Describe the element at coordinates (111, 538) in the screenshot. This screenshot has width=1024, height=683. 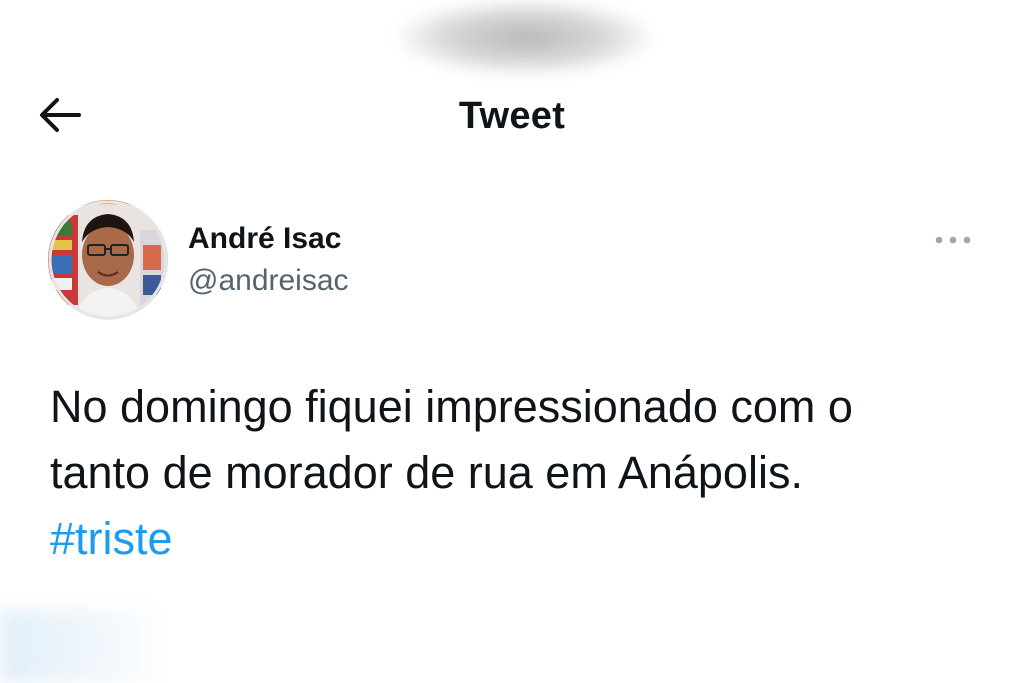
I see `hashtag-link: #triste` at that location.